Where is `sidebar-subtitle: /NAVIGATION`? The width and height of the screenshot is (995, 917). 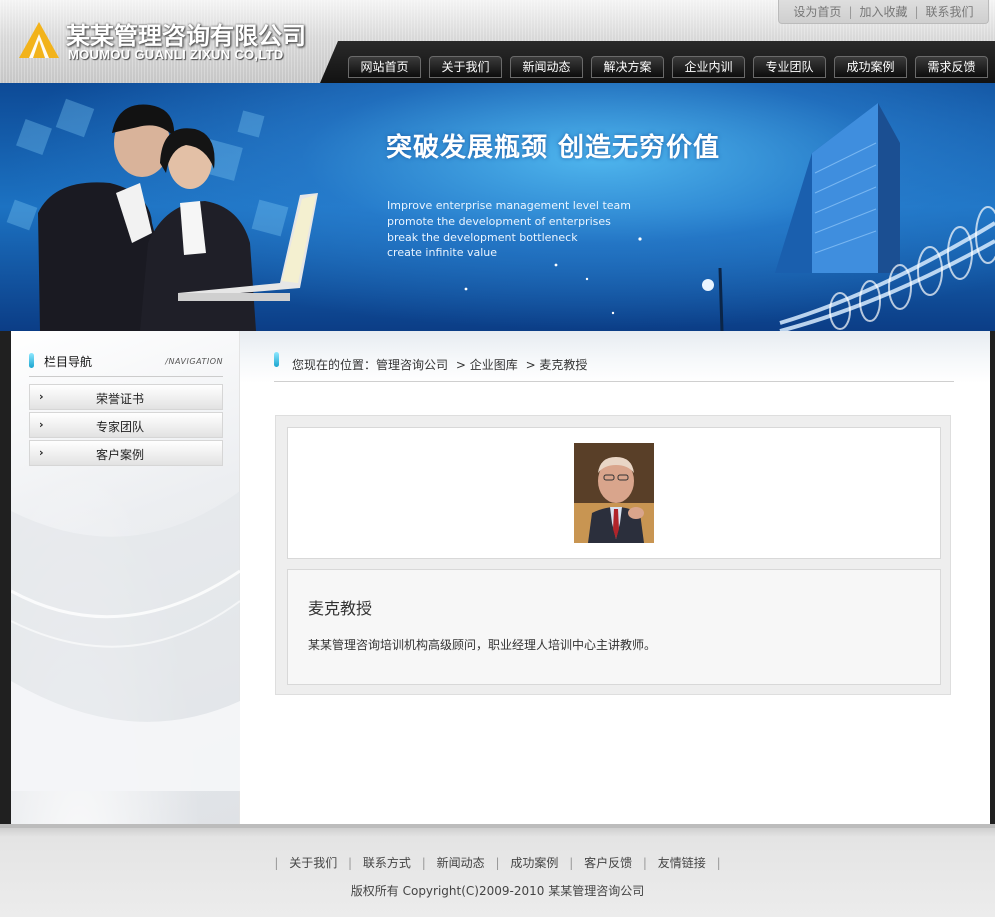
sidebar-subtitle: /NAVIGATION is located at coordinates (194, 361).